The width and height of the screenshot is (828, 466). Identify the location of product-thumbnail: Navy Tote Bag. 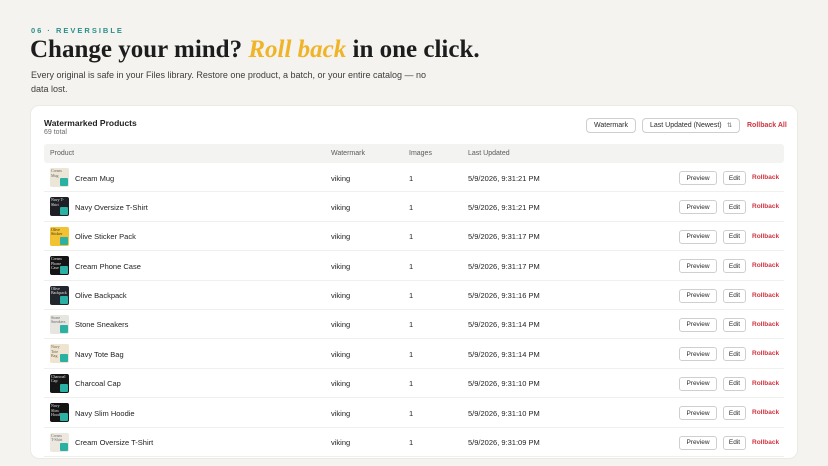
(59, 354).